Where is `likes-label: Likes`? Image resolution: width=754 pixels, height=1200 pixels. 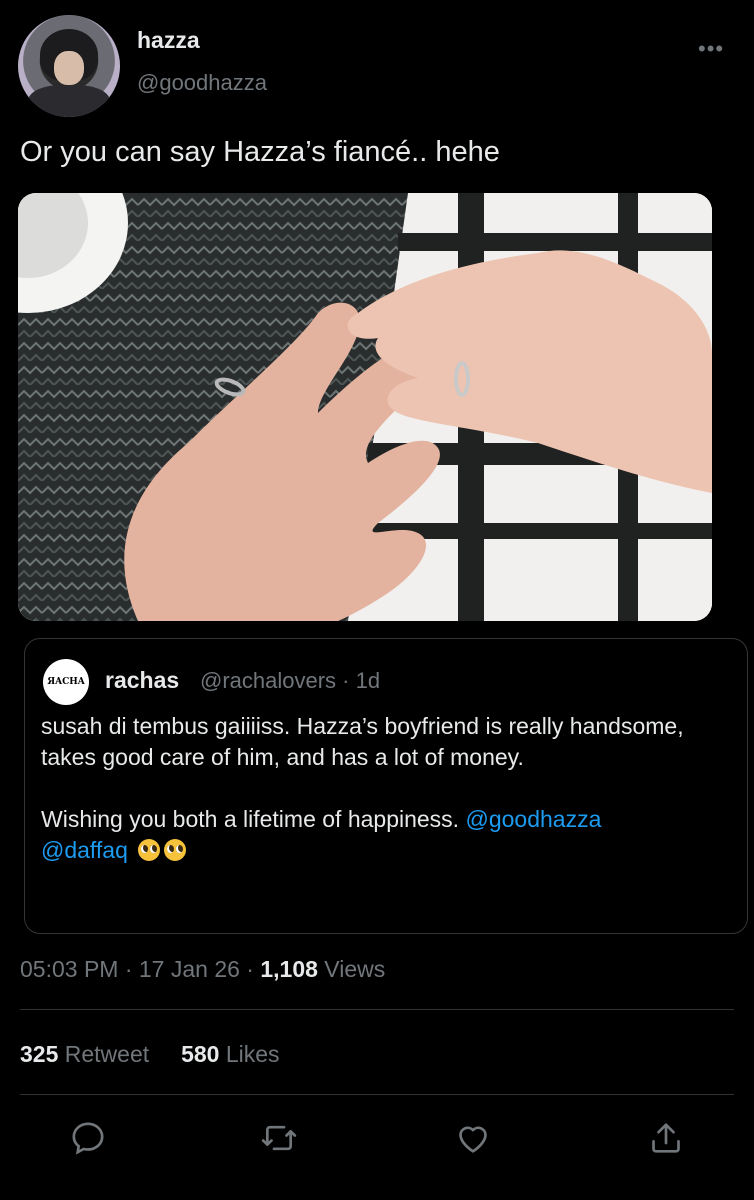
likes-label: Likes is located at coordinates (249, 1054).